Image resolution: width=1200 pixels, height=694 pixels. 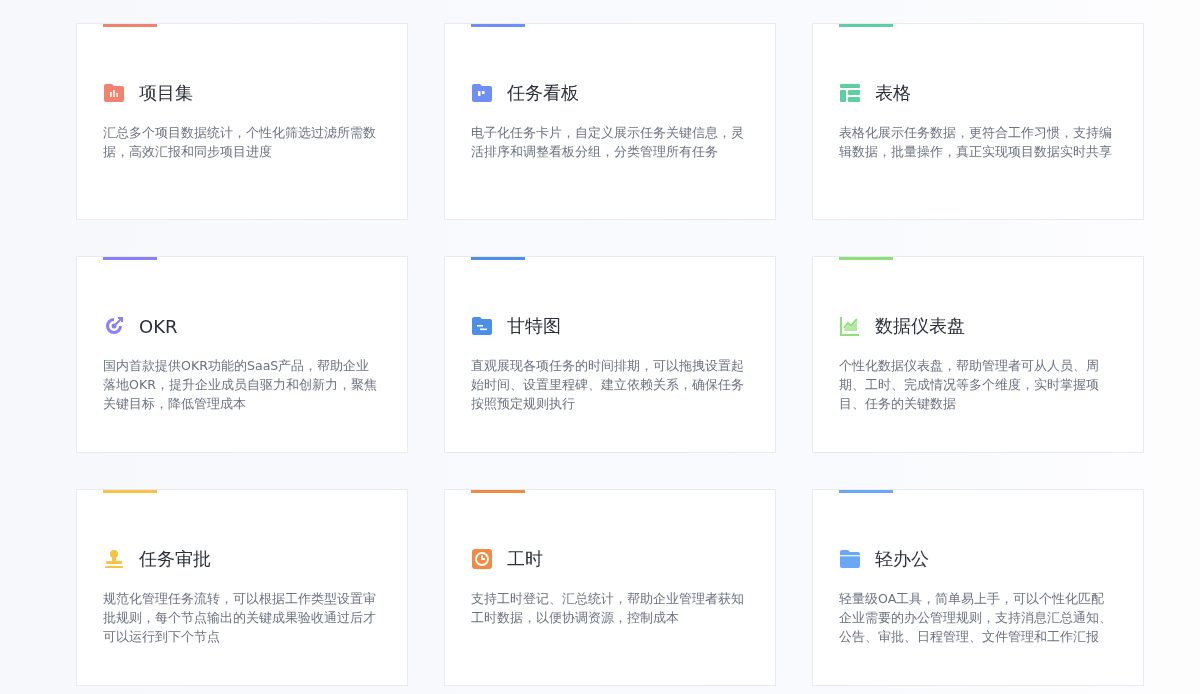 I want to click on folder-lines-icon, so click(x=482, y=326).